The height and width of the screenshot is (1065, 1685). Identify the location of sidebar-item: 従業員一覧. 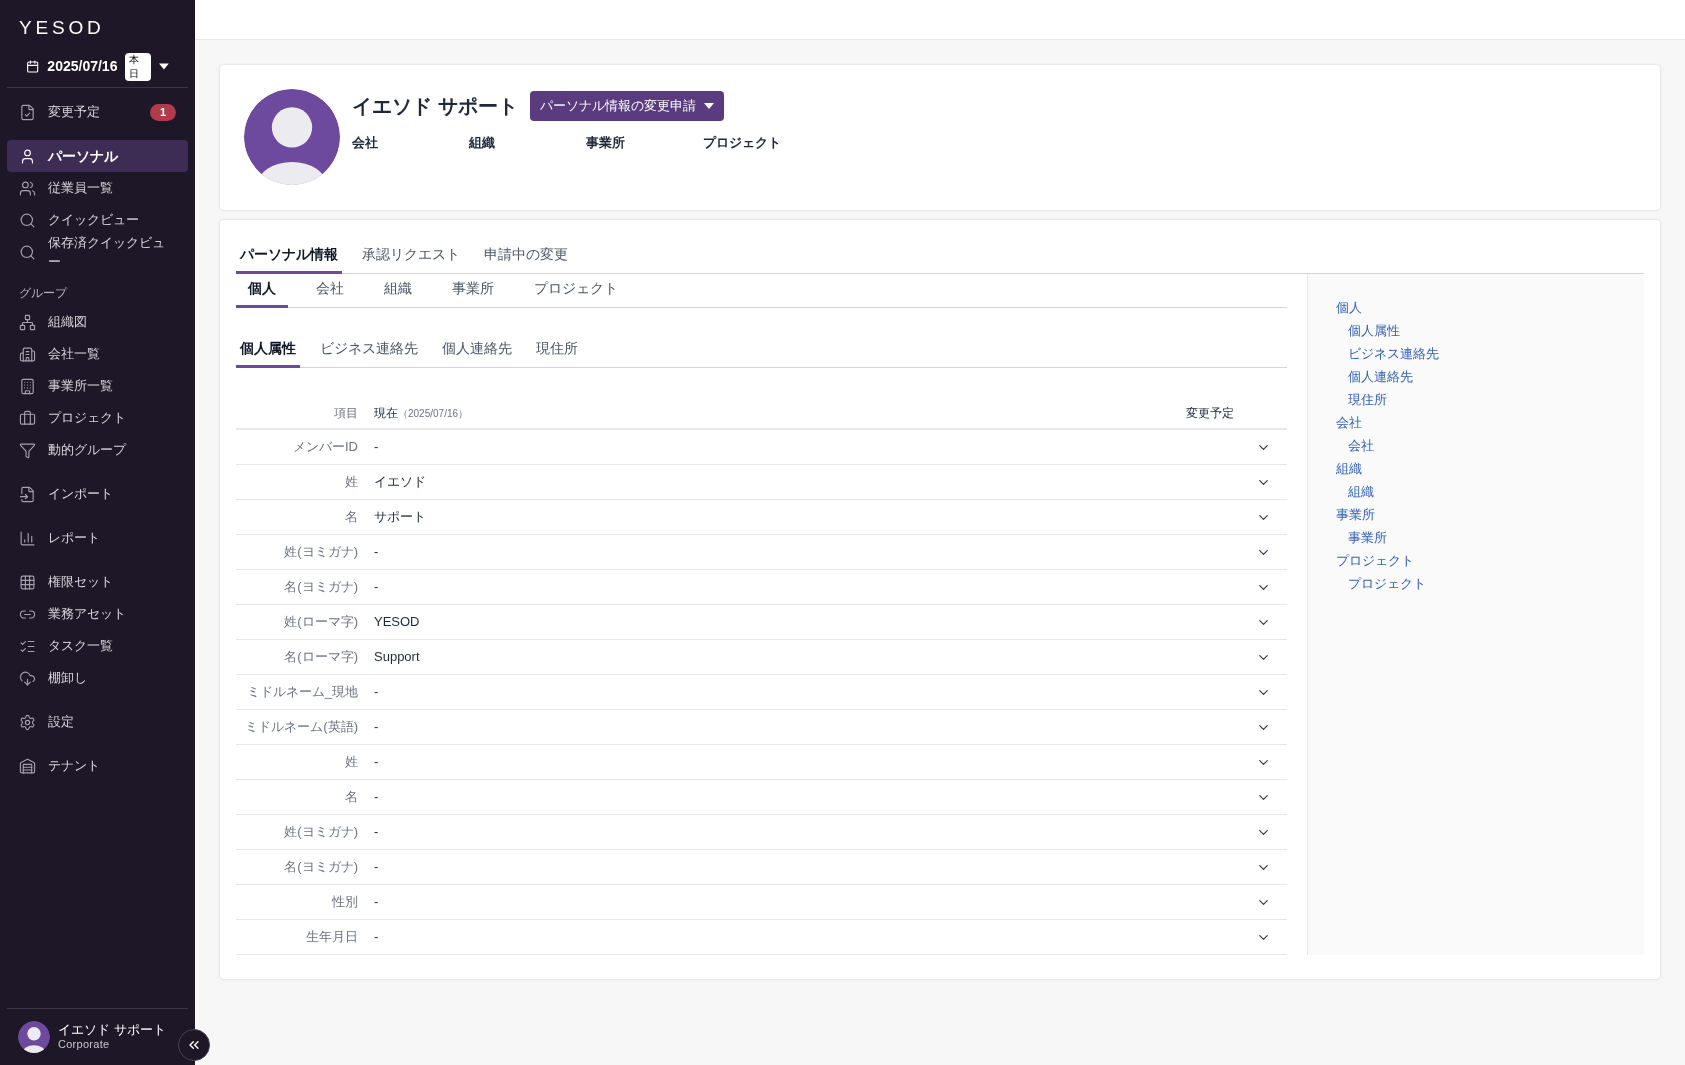
(97, 188).